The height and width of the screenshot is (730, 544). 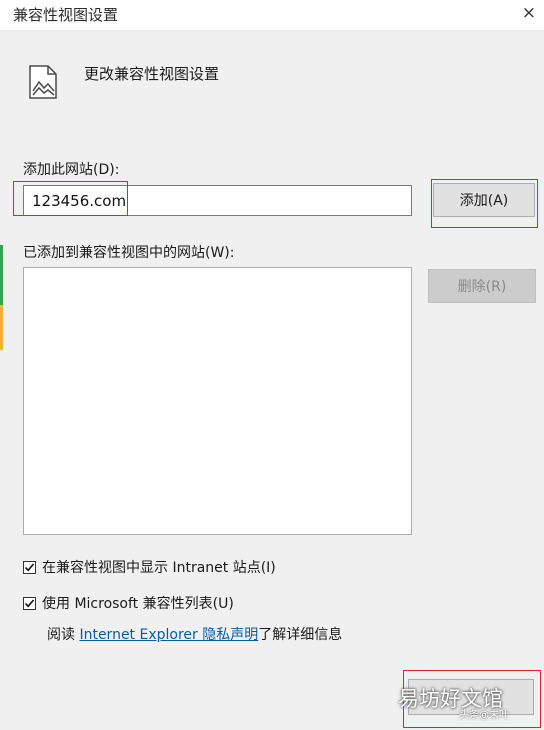 What do you see at coordinates (471, 697) in the screenshot?
I see `close-button` at bounding box center [471, 697].